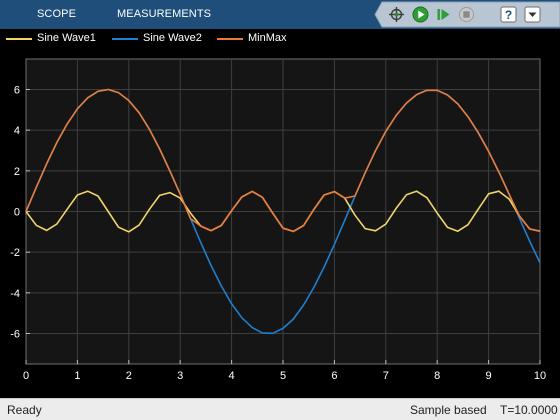 This screenshot has height=420, width=560. What do you see at coordinates (24, 410) in the screenshot?
I see `status-text: Ready` at bounding box center [24, 410].